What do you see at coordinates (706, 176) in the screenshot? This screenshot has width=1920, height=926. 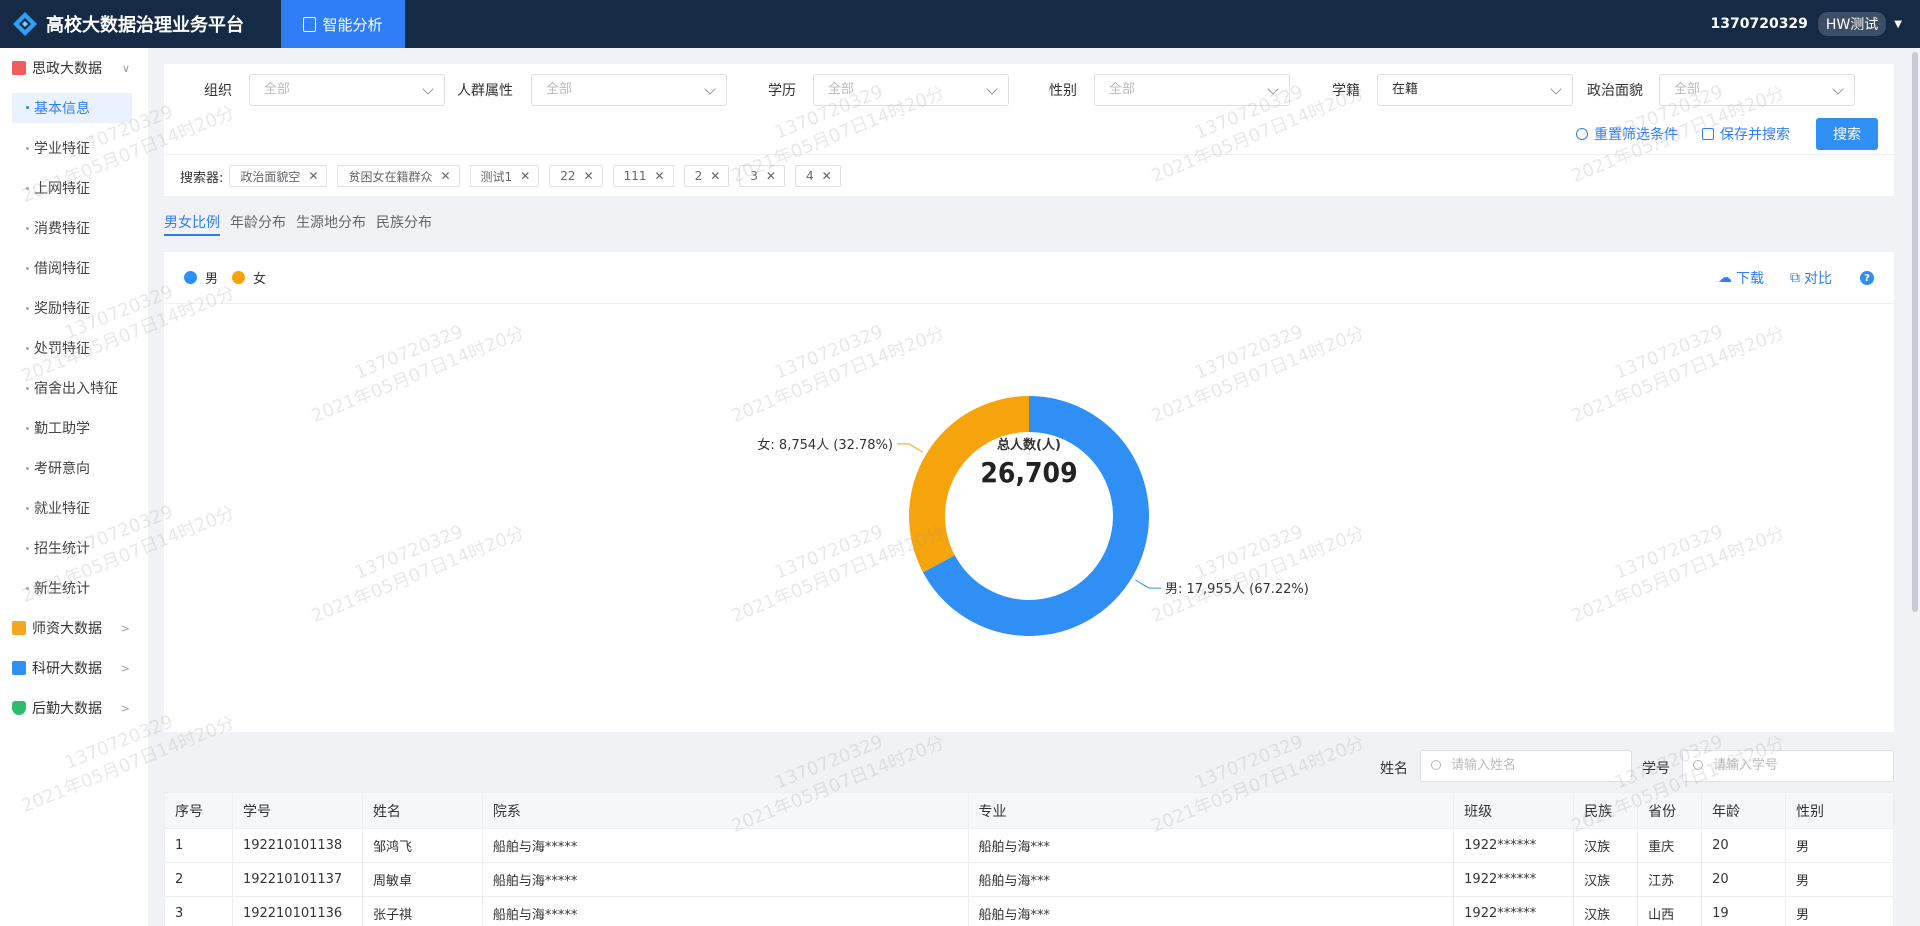 I see `searcher-chip: 2 ✕` at bounding box center [706, 176].